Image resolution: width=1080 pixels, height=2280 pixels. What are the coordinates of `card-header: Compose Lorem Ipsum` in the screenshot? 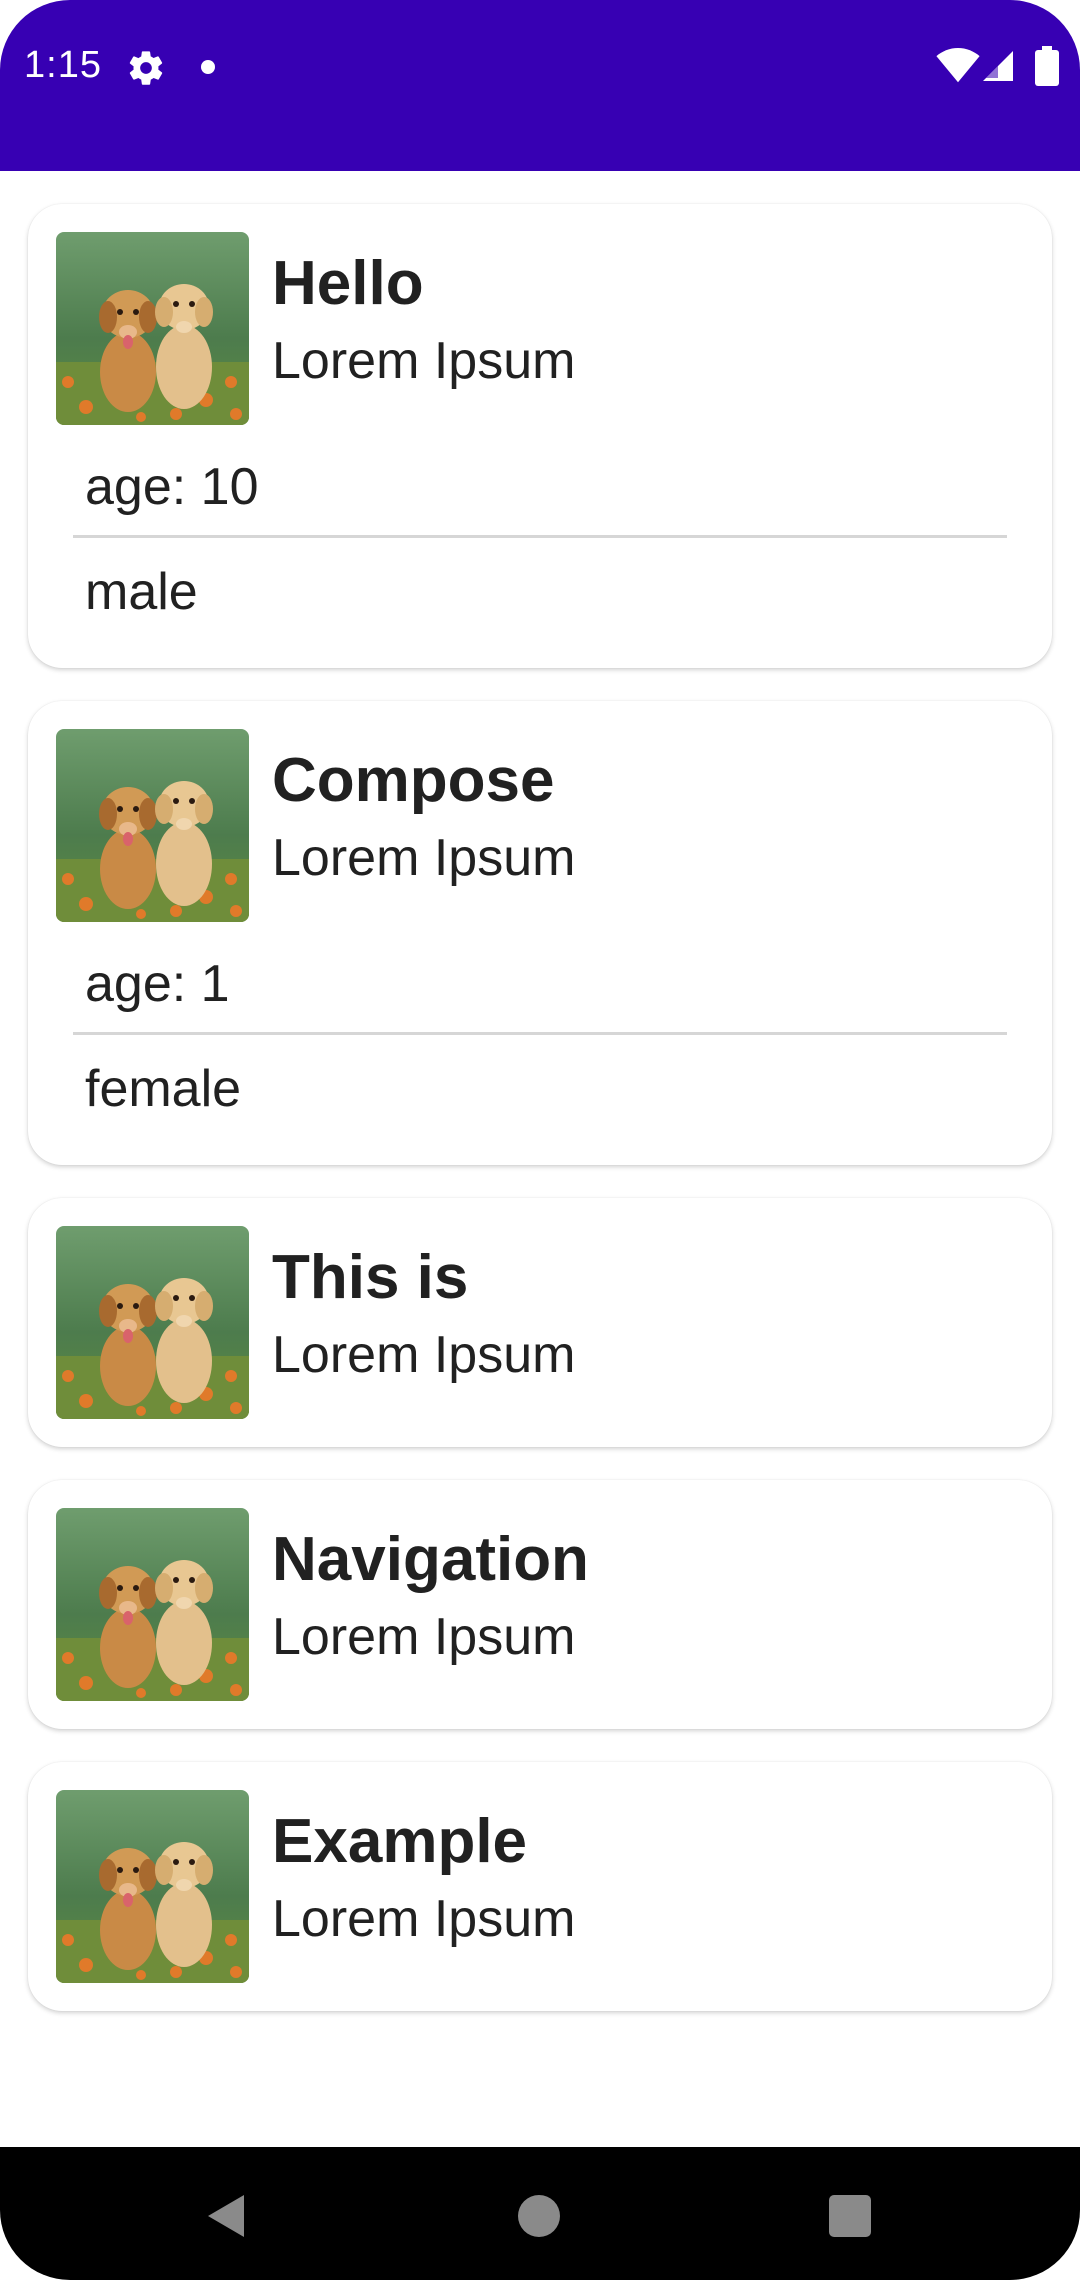 It's located at (540, 825).